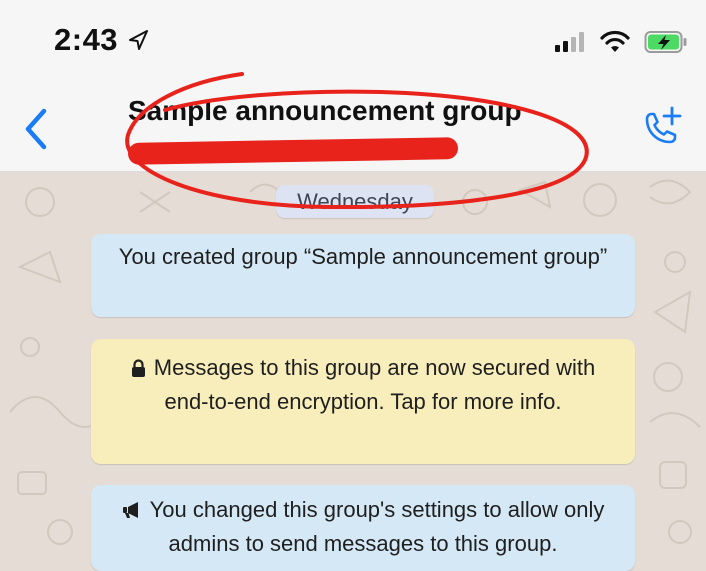  Describe the element at coordinates (615, 41) in the screenshot. I see `wifi-icon` at that location.